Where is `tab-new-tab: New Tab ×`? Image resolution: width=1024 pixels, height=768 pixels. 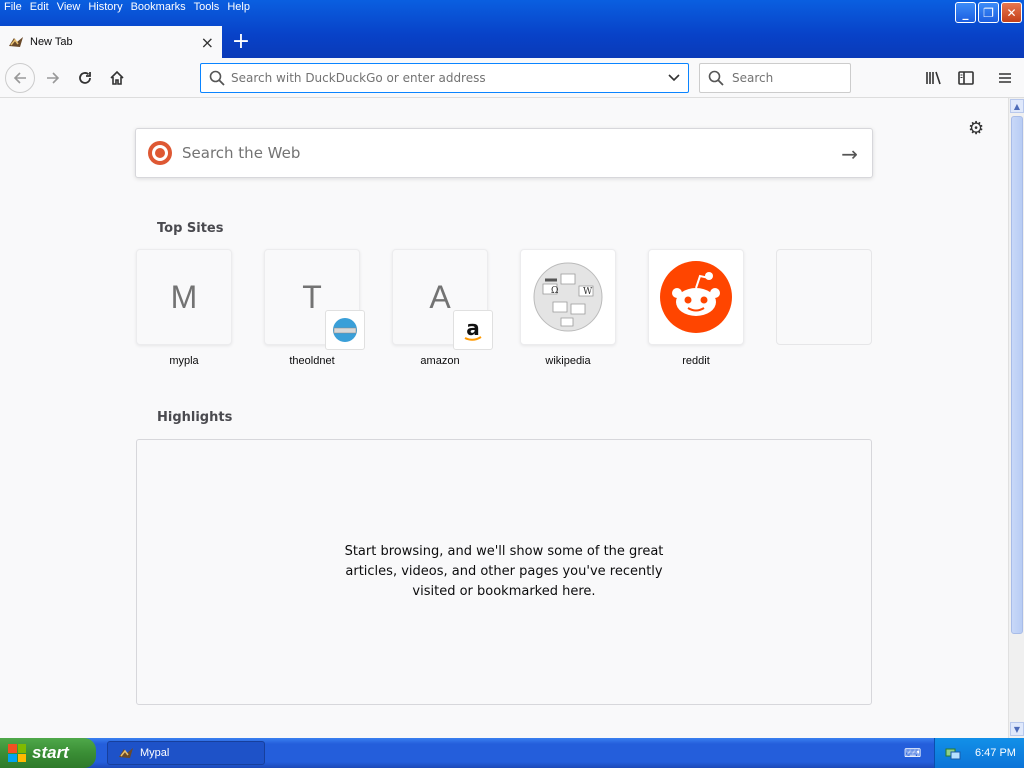 tab-new-tab: New Tab × is located at coordinates (111, 42).